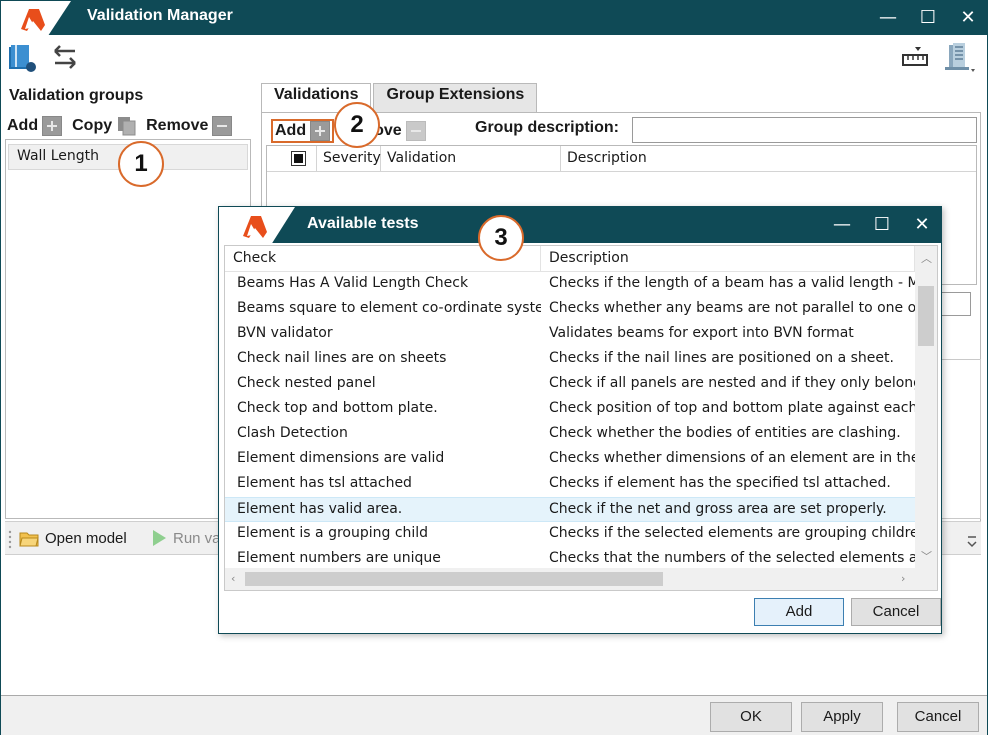 This screenshot has width=988, height=735. What do you see at coordinates (415, 131) in the screenshot?
I see `validation-remove-icon` at bounding box center [415, 131].